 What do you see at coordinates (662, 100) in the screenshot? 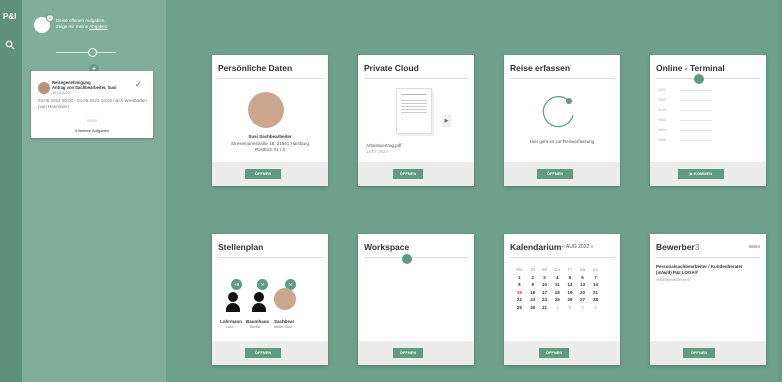
I see `terminal-row: 0033` at bounding box center [662, 100].